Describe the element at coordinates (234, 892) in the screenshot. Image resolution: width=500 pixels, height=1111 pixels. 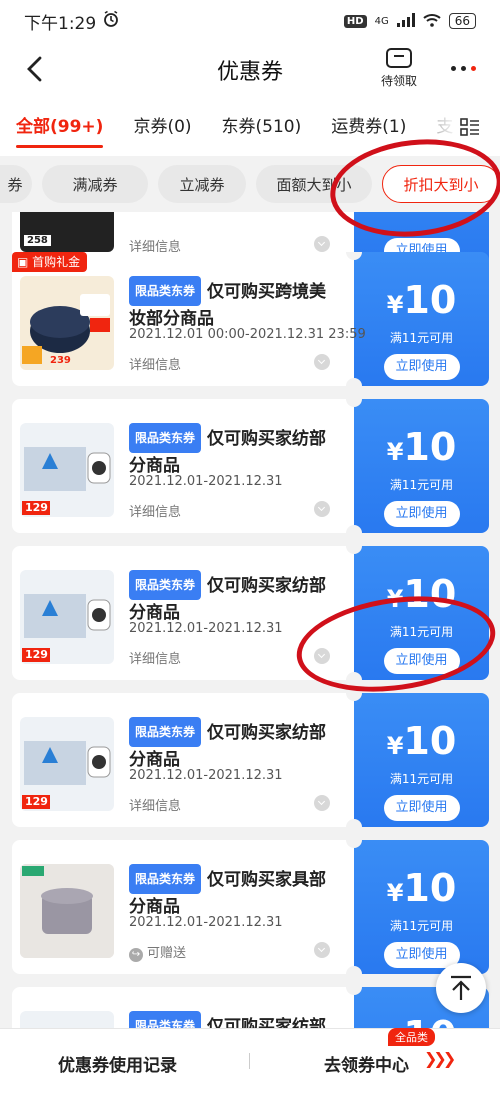
I see `coupon-title: 限品类东券 仅可购买家具部分商品` at that location.